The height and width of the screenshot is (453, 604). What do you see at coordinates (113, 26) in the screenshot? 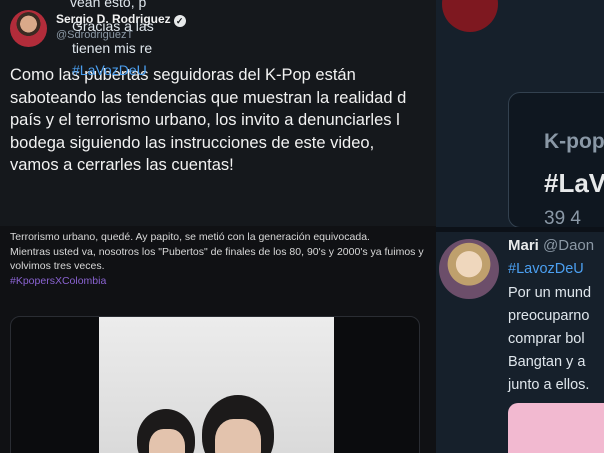
I see `right-top-text-line-1: Gracias a las` at bounding box center [113, 26].